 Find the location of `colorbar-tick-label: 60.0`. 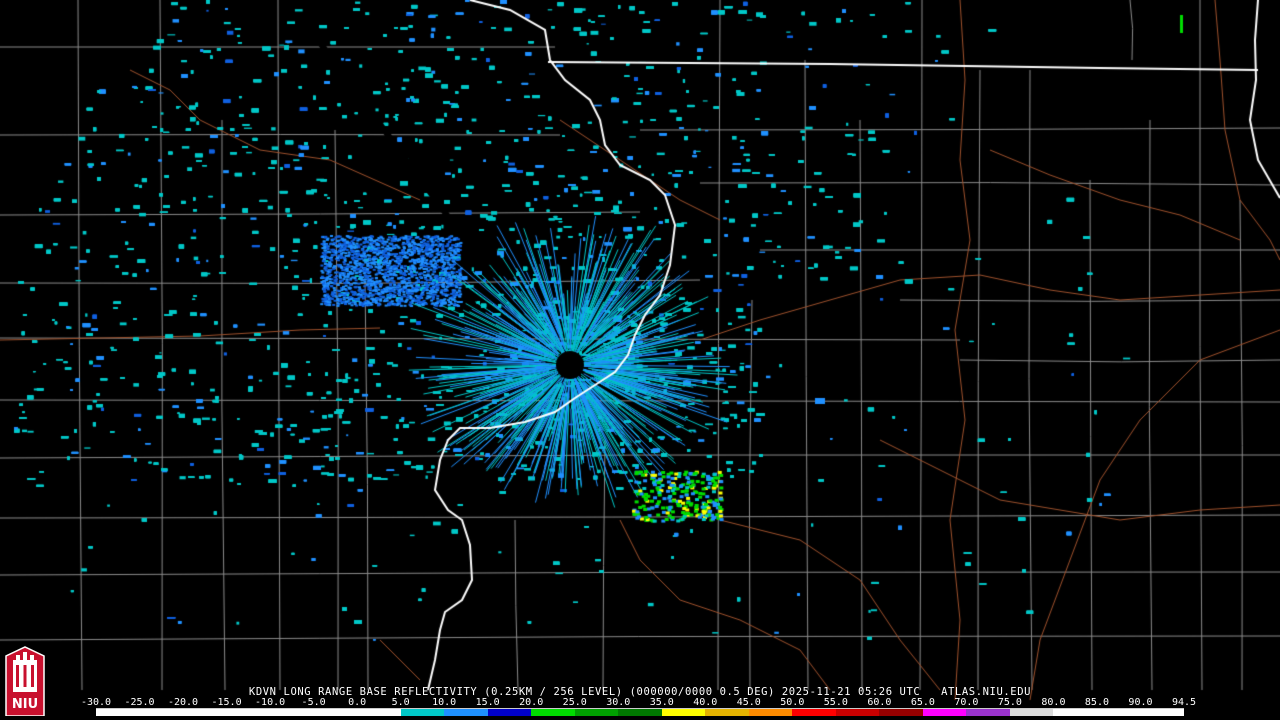

colorbar-tick-label: 60.0 is located at coordinates (879, 702).